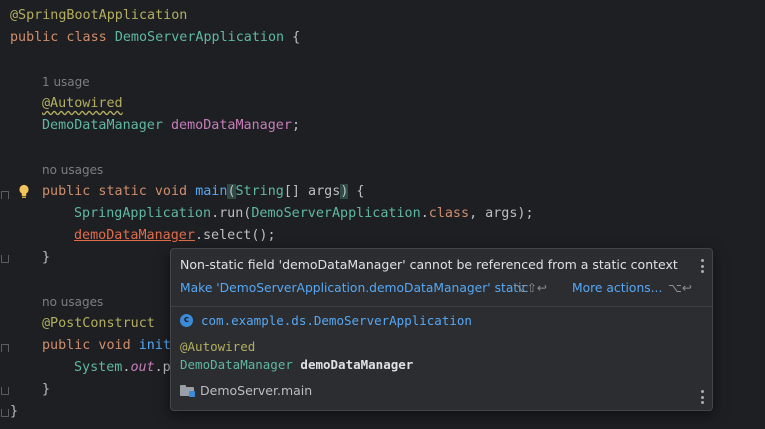  I want to click on call: , args);, so click(501, 213).